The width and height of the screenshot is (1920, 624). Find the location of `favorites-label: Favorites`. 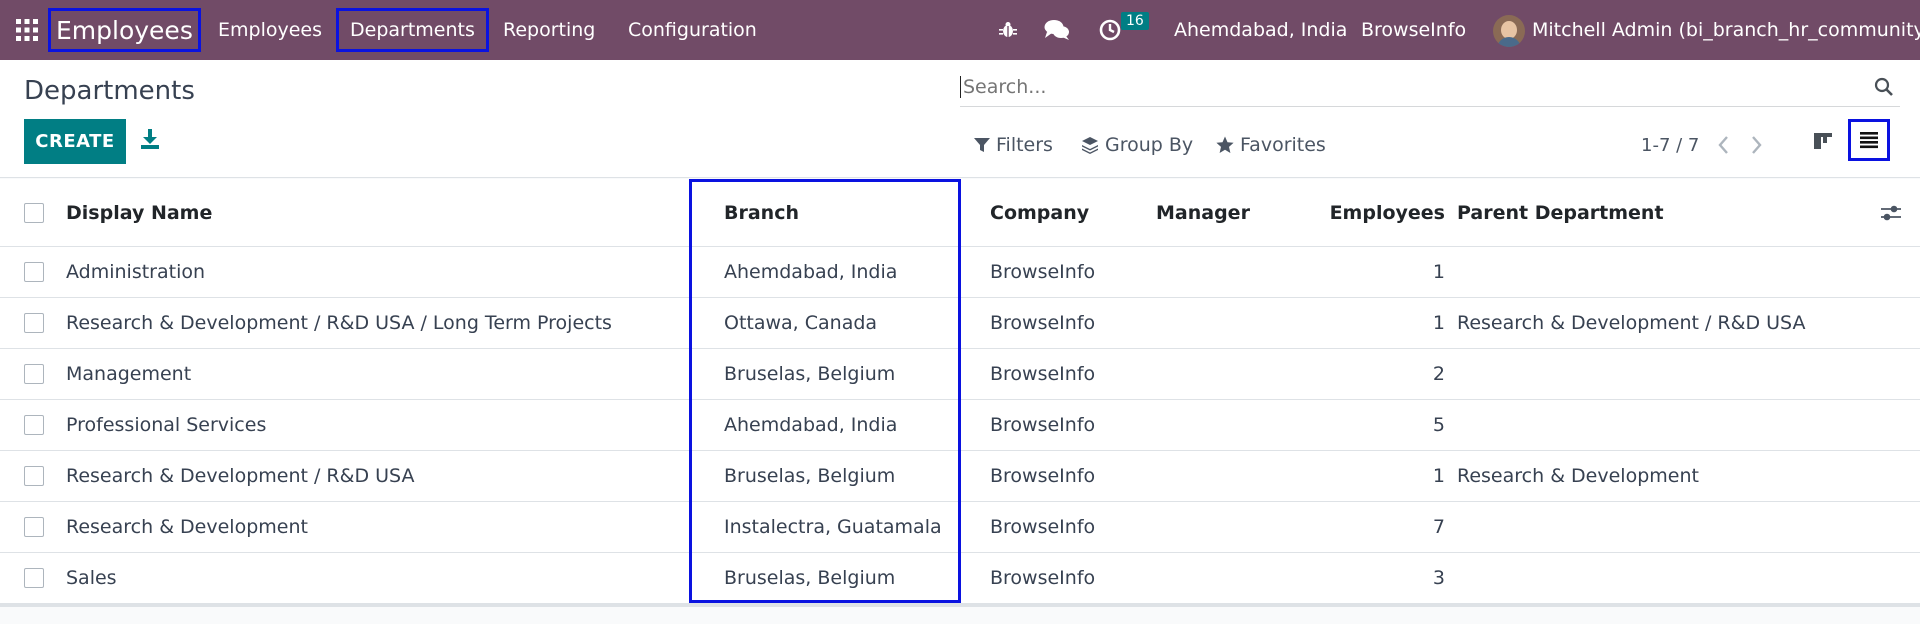

favorites-label: Favorites is located at coordinates (1283, 145).